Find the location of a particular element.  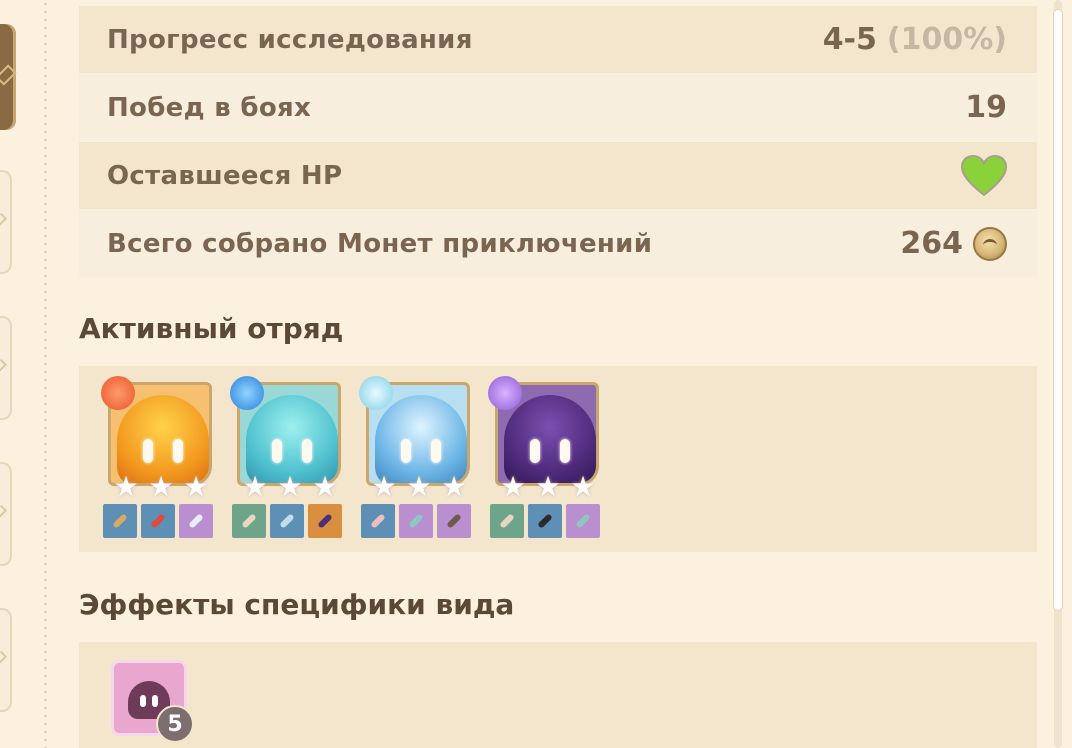

equip-feather-icon is located at coordinates (158, 521).